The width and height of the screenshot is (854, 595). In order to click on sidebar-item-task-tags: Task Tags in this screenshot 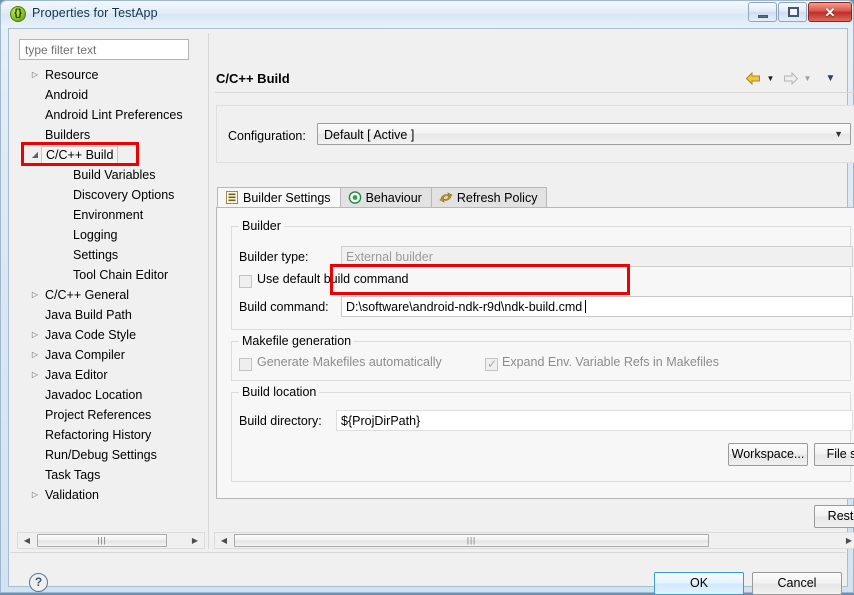, I will do `click(111, 475)`.